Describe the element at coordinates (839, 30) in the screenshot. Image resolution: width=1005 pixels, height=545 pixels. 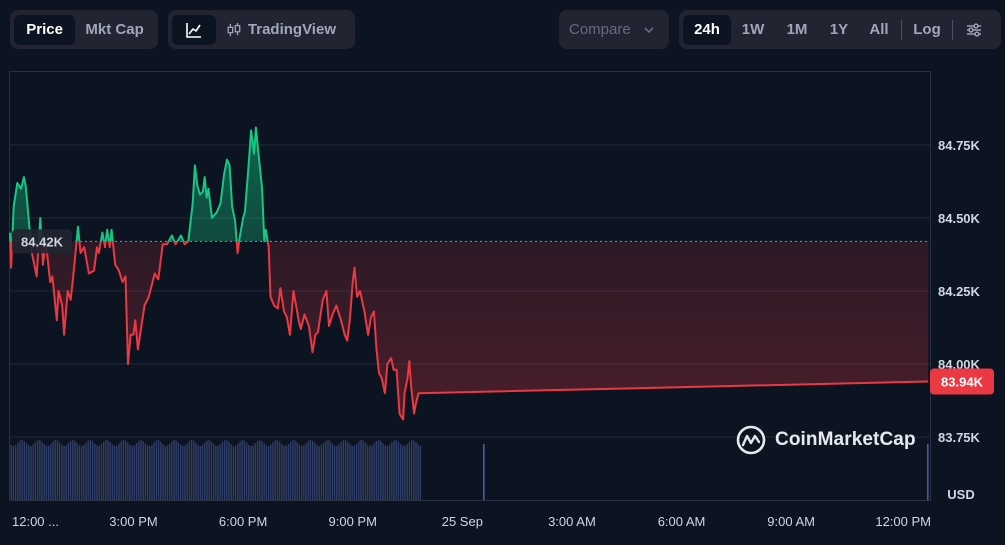
I see `range-1y: 1Y` at that location.